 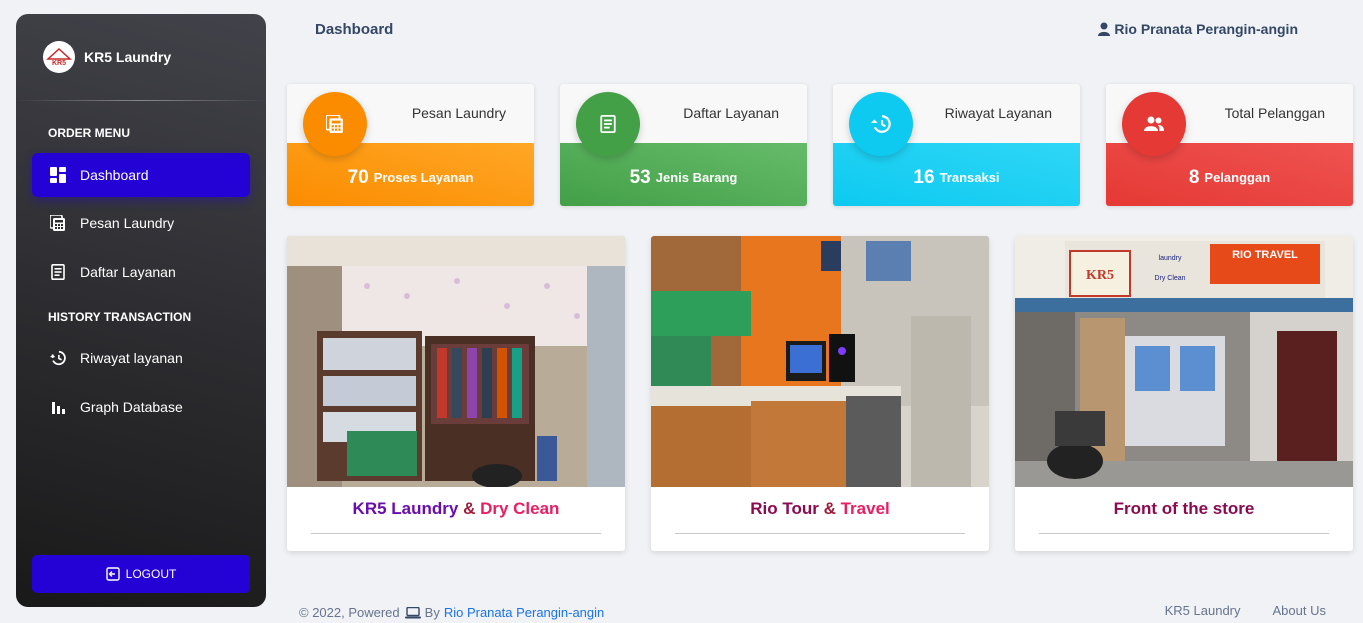 What do you see at coordinates (410, 145) in the screenshot?
I see `stat-card-pesan-laundry: Pesan Laundry 70 Proses Layanan` at bounding box center [410, 145].